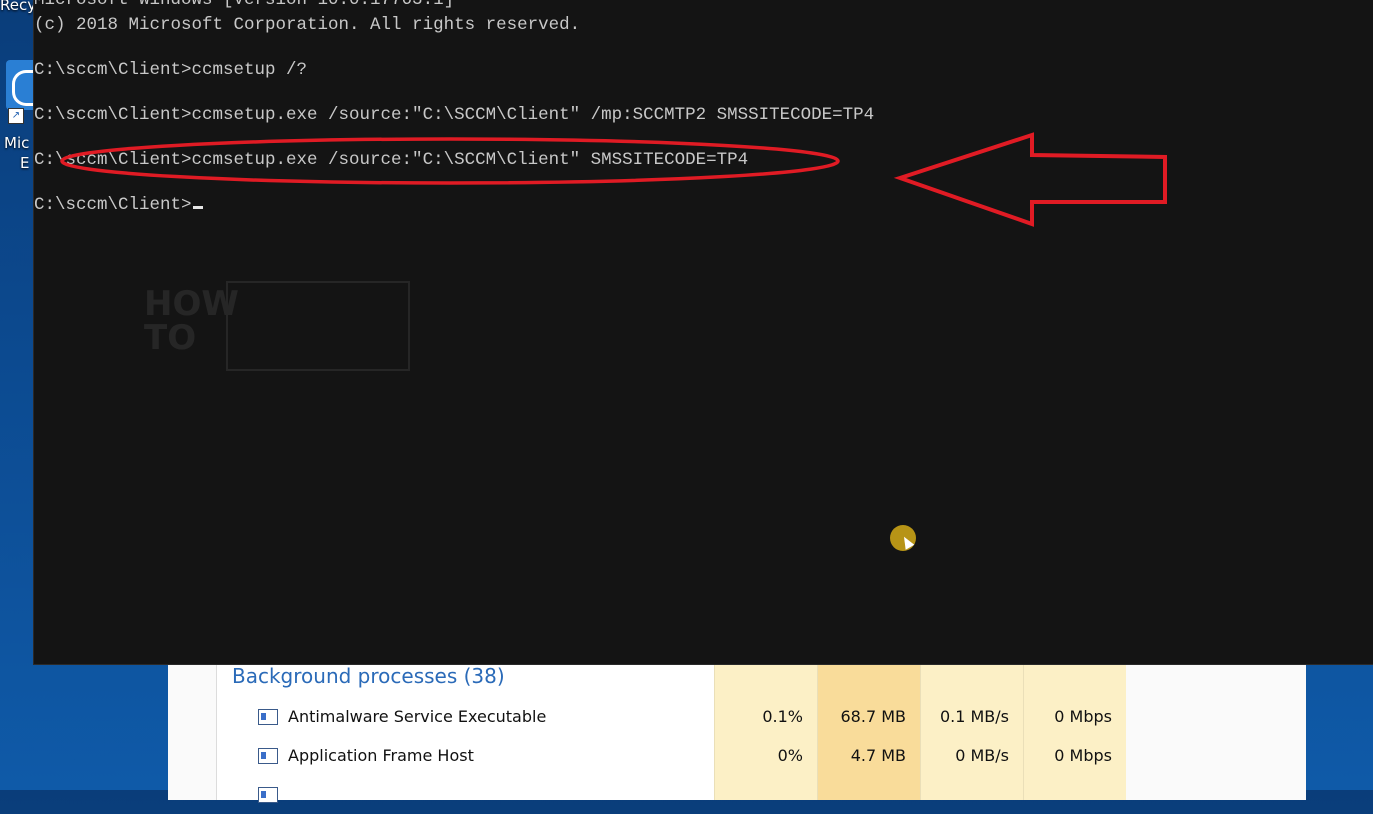  Describe the element at coordinates (790, 755) in the screenshot. I see `process-cpu: 0%` at that location.